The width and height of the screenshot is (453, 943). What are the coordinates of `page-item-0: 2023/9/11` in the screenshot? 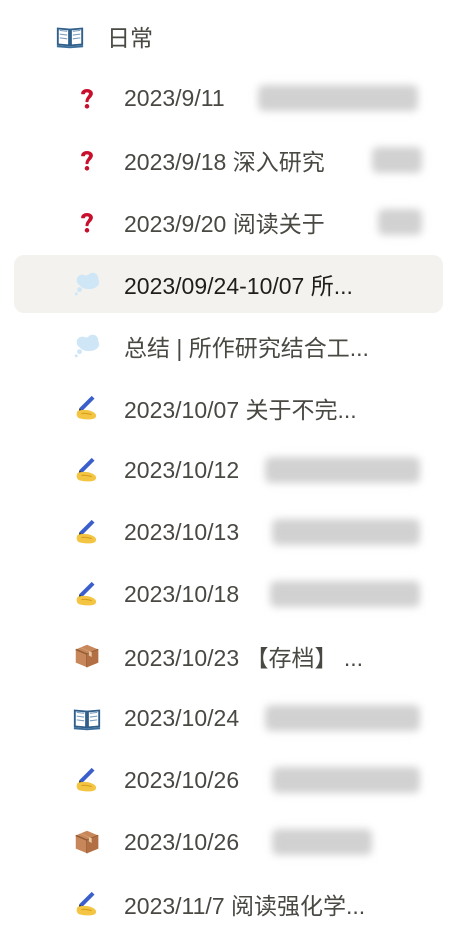 It's located at (226, 98).